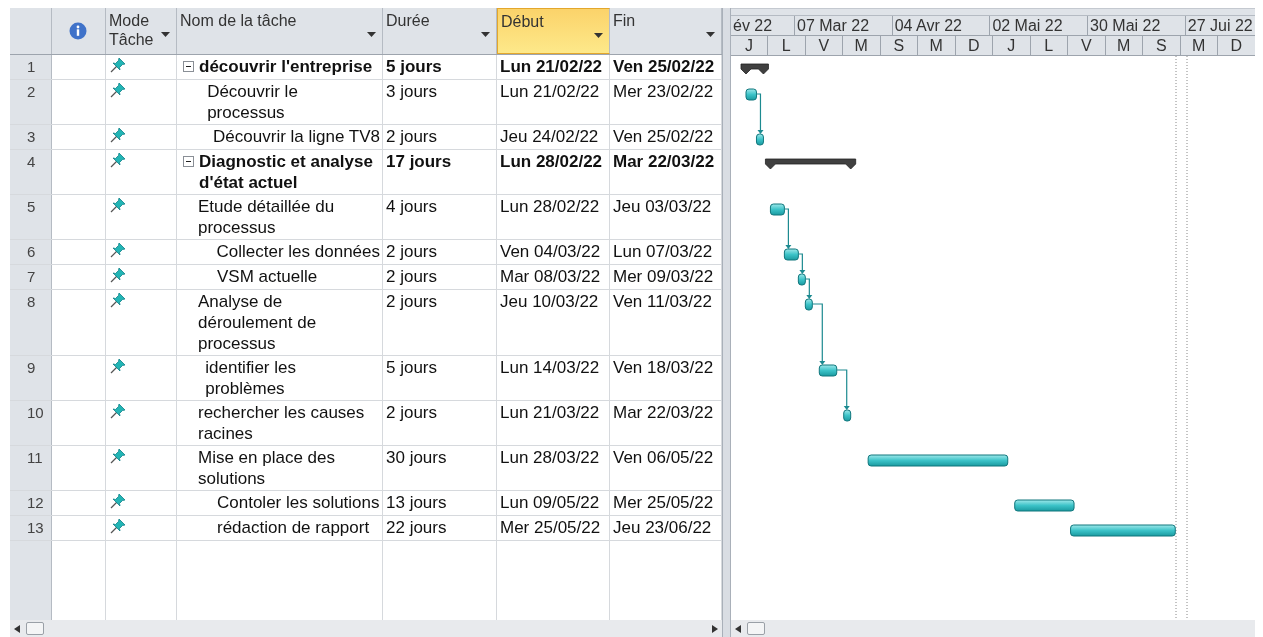 Image resolution: width=1263 pixels, height=637 pixels. Describe the element at coordinates (31, 378) in the screenshot. I see `row-number: 9` at that location.